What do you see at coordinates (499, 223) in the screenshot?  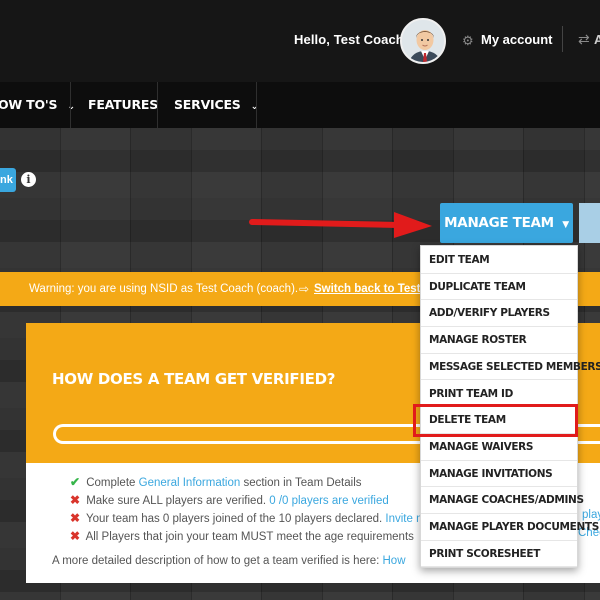 I see `manage-team-label: MANAGE TEAM` at bounding box center [499, 223].